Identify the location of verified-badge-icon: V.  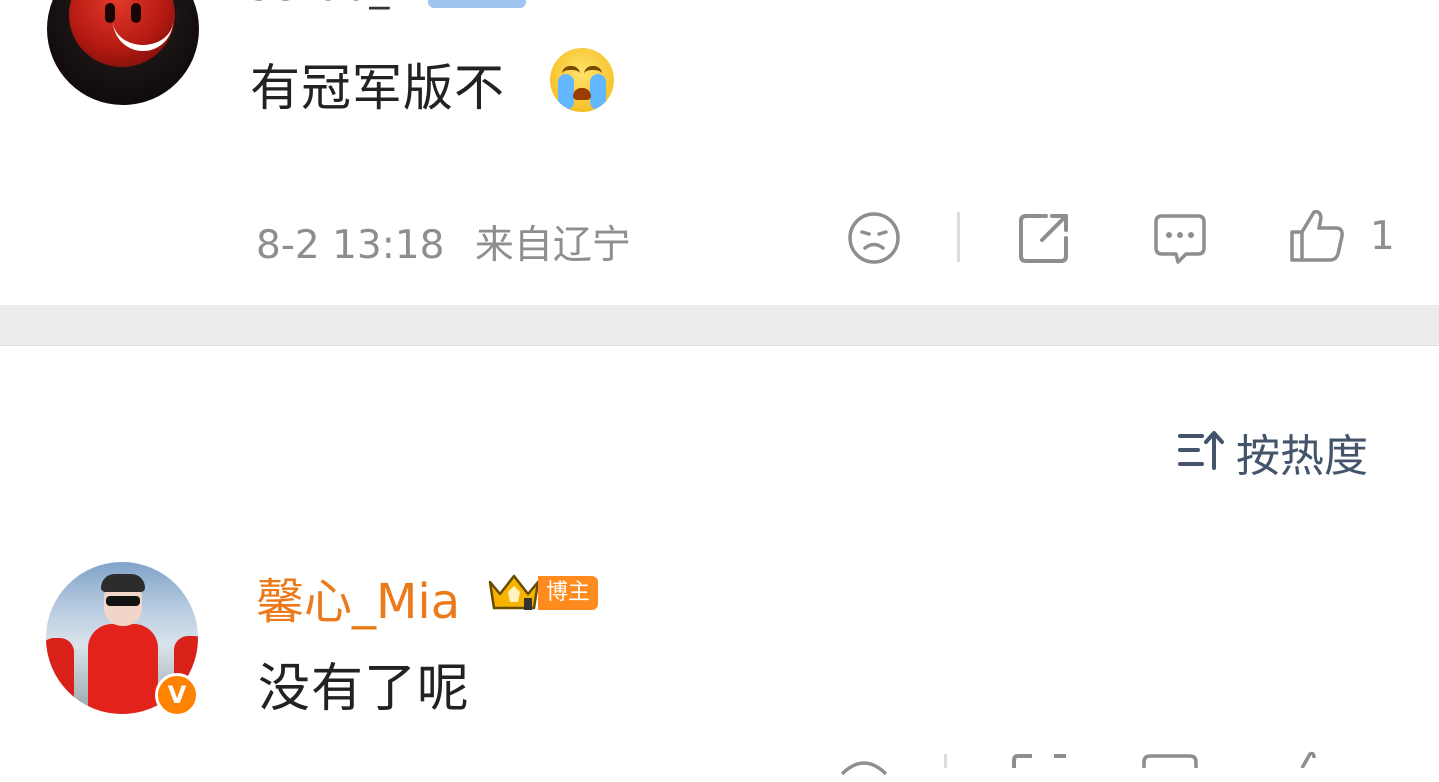
(177, 695).